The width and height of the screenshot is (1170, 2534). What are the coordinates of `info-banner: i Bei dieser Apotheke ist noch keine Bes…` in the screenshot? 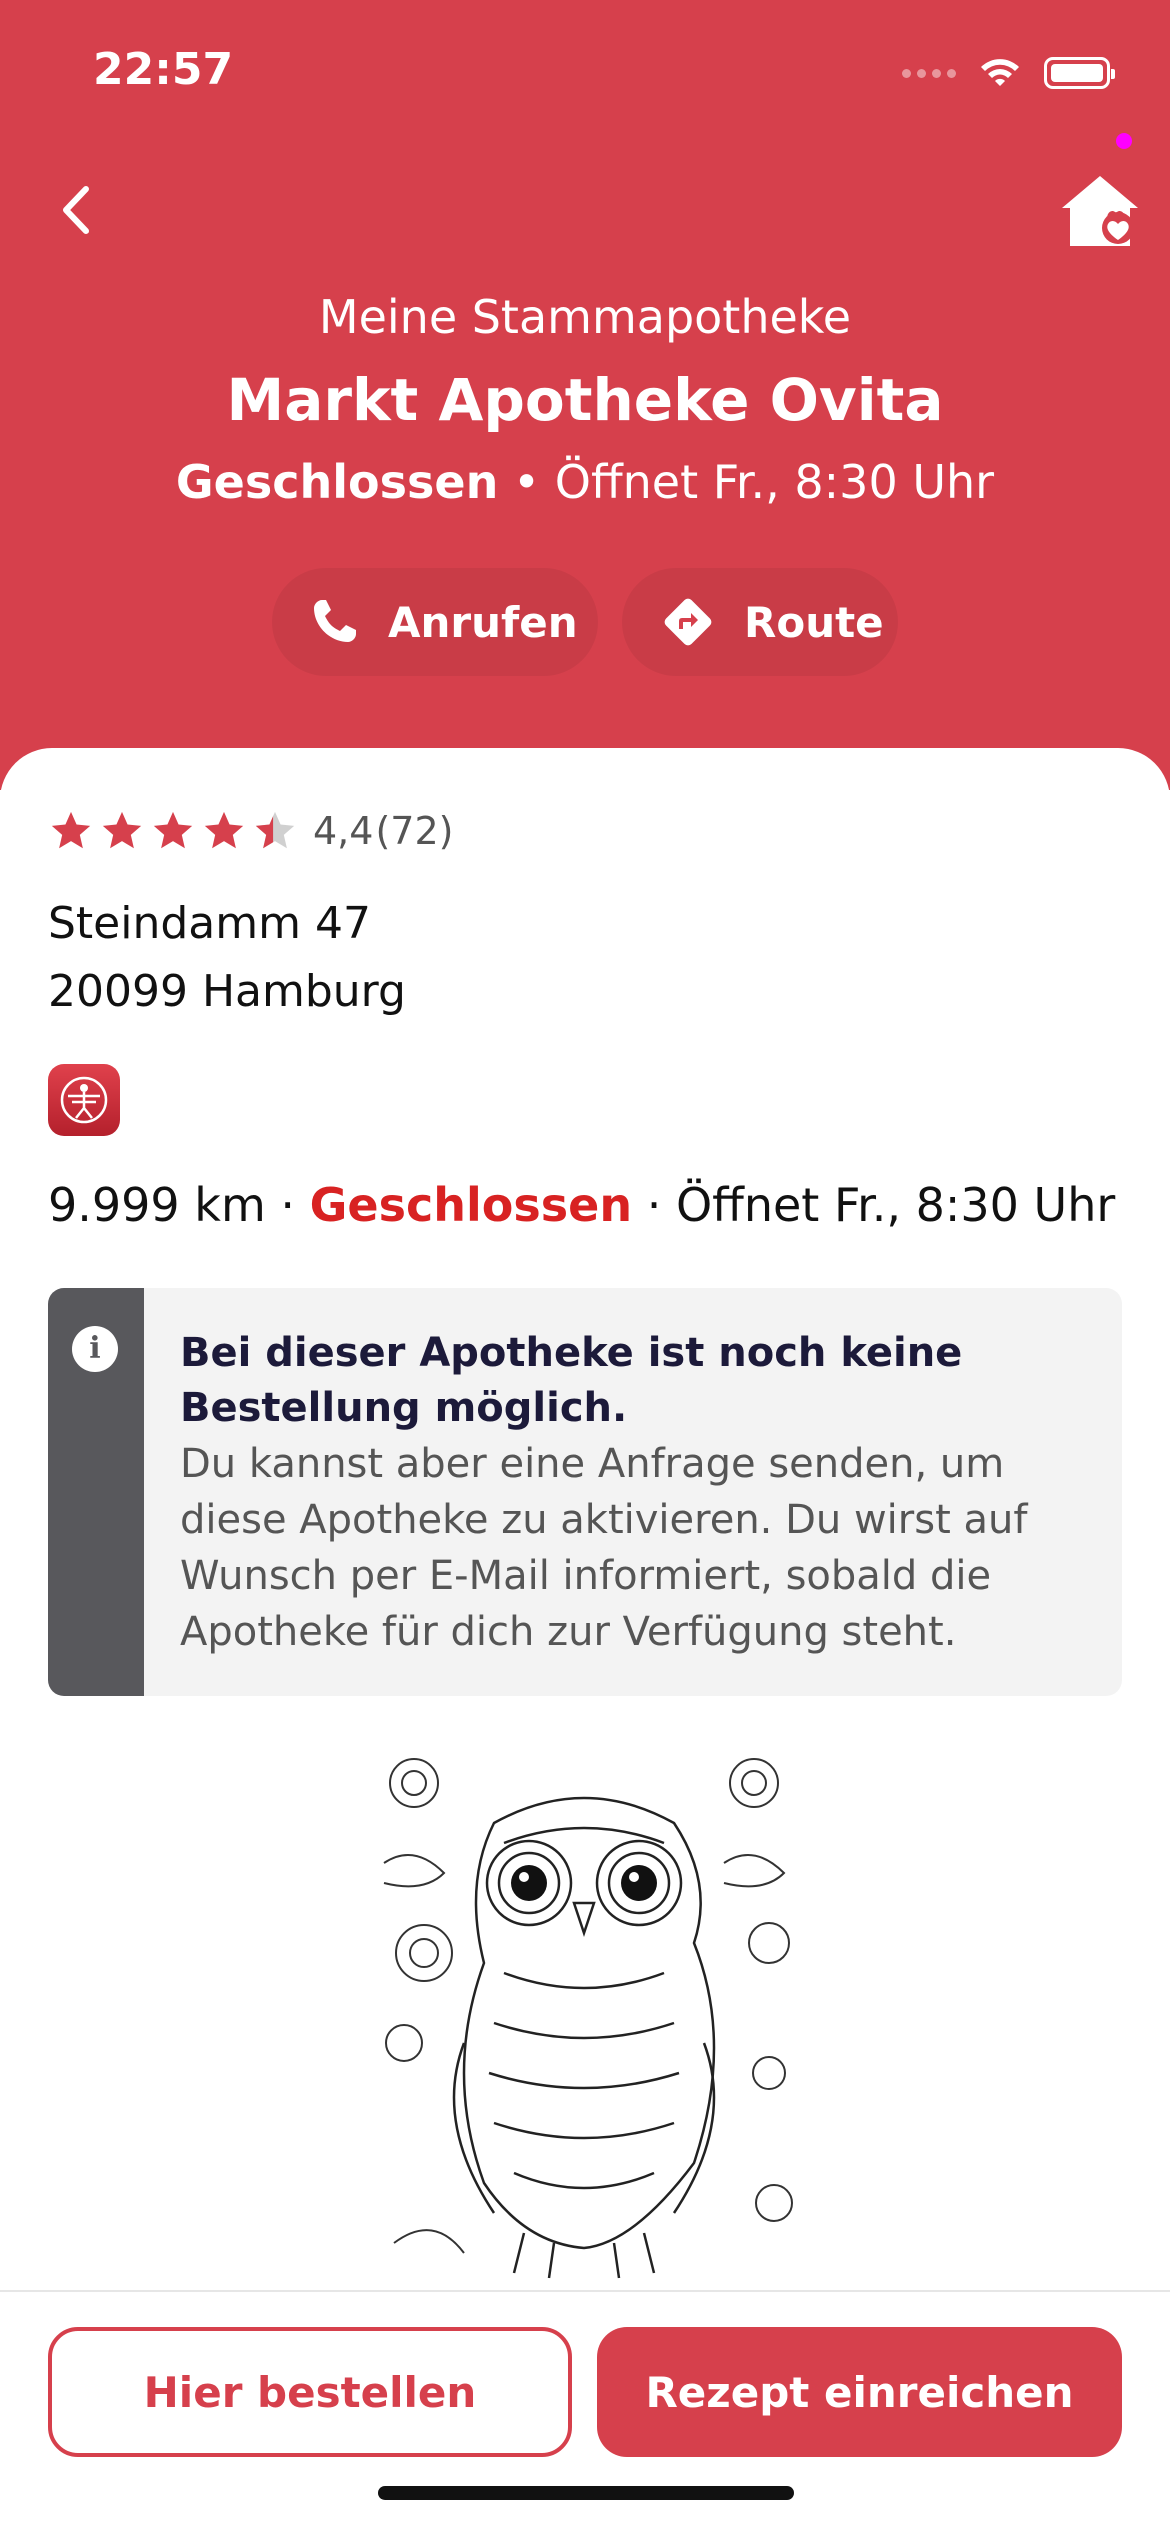 It's located at (585, 1492).